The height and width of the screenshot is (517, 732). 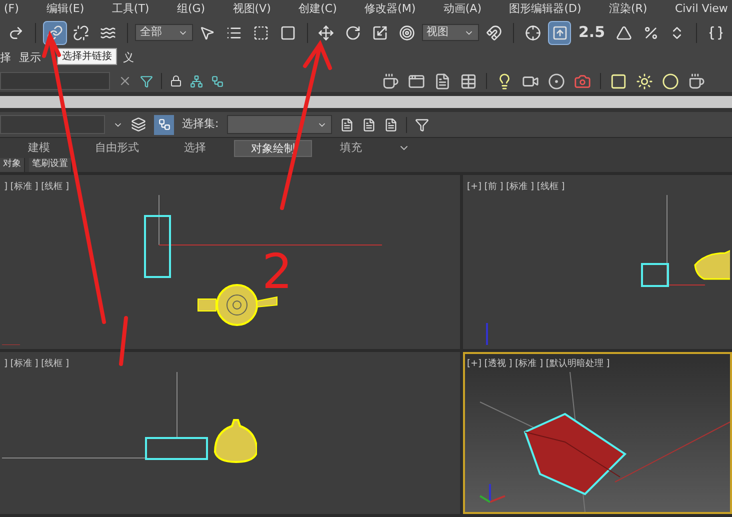 What do you see at coordinates (87, 56) in the screenshot?
I see `tooltip: 选择并链接` at bounding box center [87, 56].